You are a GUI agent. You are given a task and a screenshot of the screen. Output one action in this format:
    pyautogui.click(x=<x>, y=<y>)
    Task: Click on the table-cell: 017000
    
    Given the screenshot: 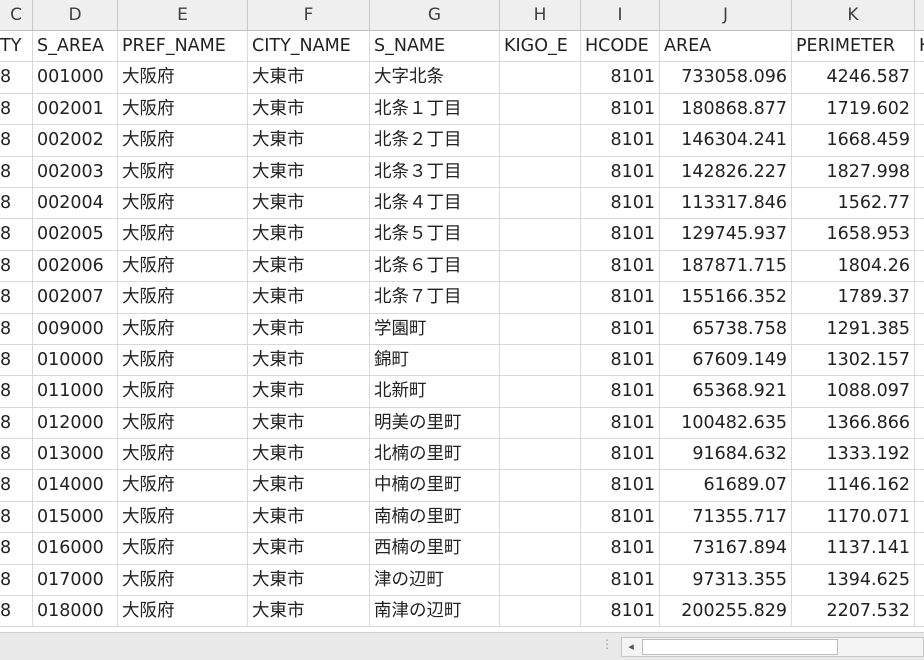 What is the action you would take?
    pyautogui.click(x=75, y=580)
    